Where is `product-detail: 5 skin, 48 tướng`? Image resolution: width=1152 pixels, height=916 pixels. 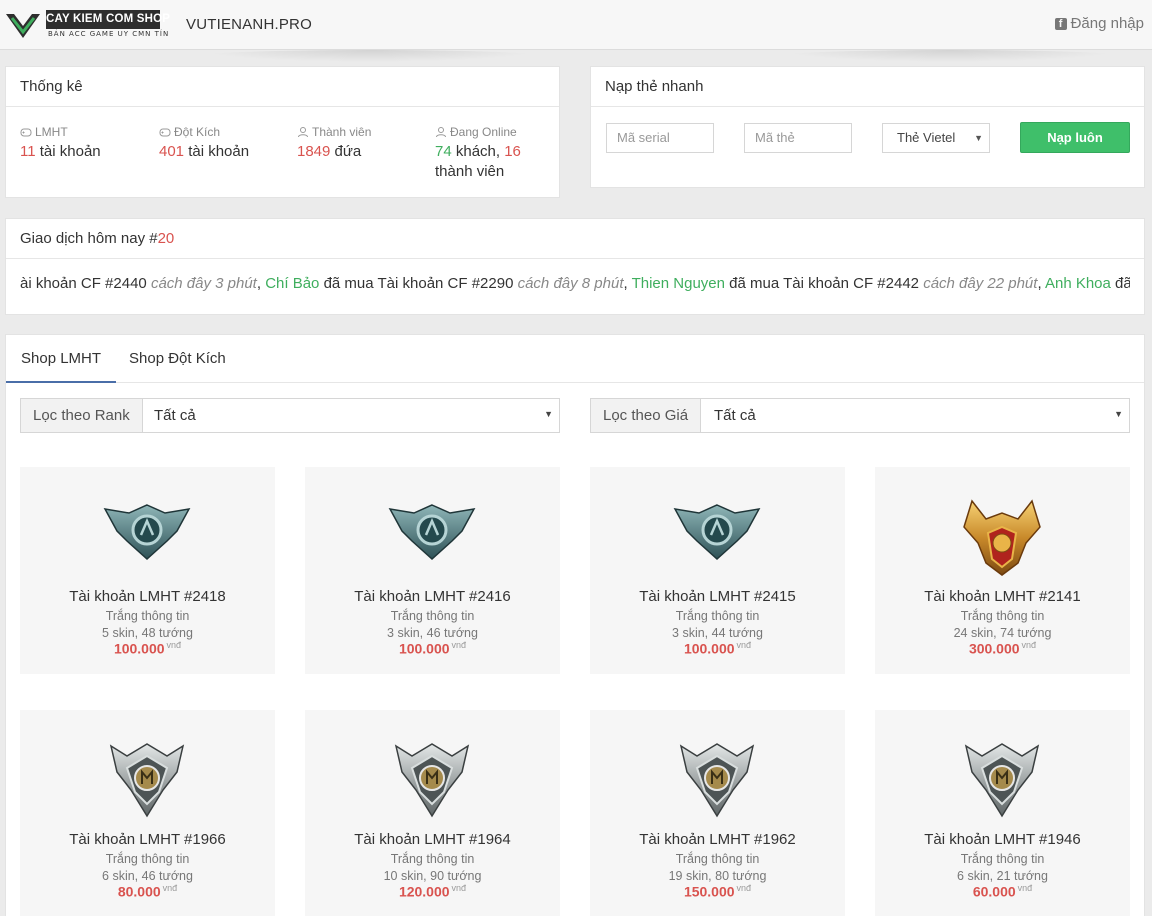 product-detail: 5 skin, 48 tướng is located at coordinates (147, 633).